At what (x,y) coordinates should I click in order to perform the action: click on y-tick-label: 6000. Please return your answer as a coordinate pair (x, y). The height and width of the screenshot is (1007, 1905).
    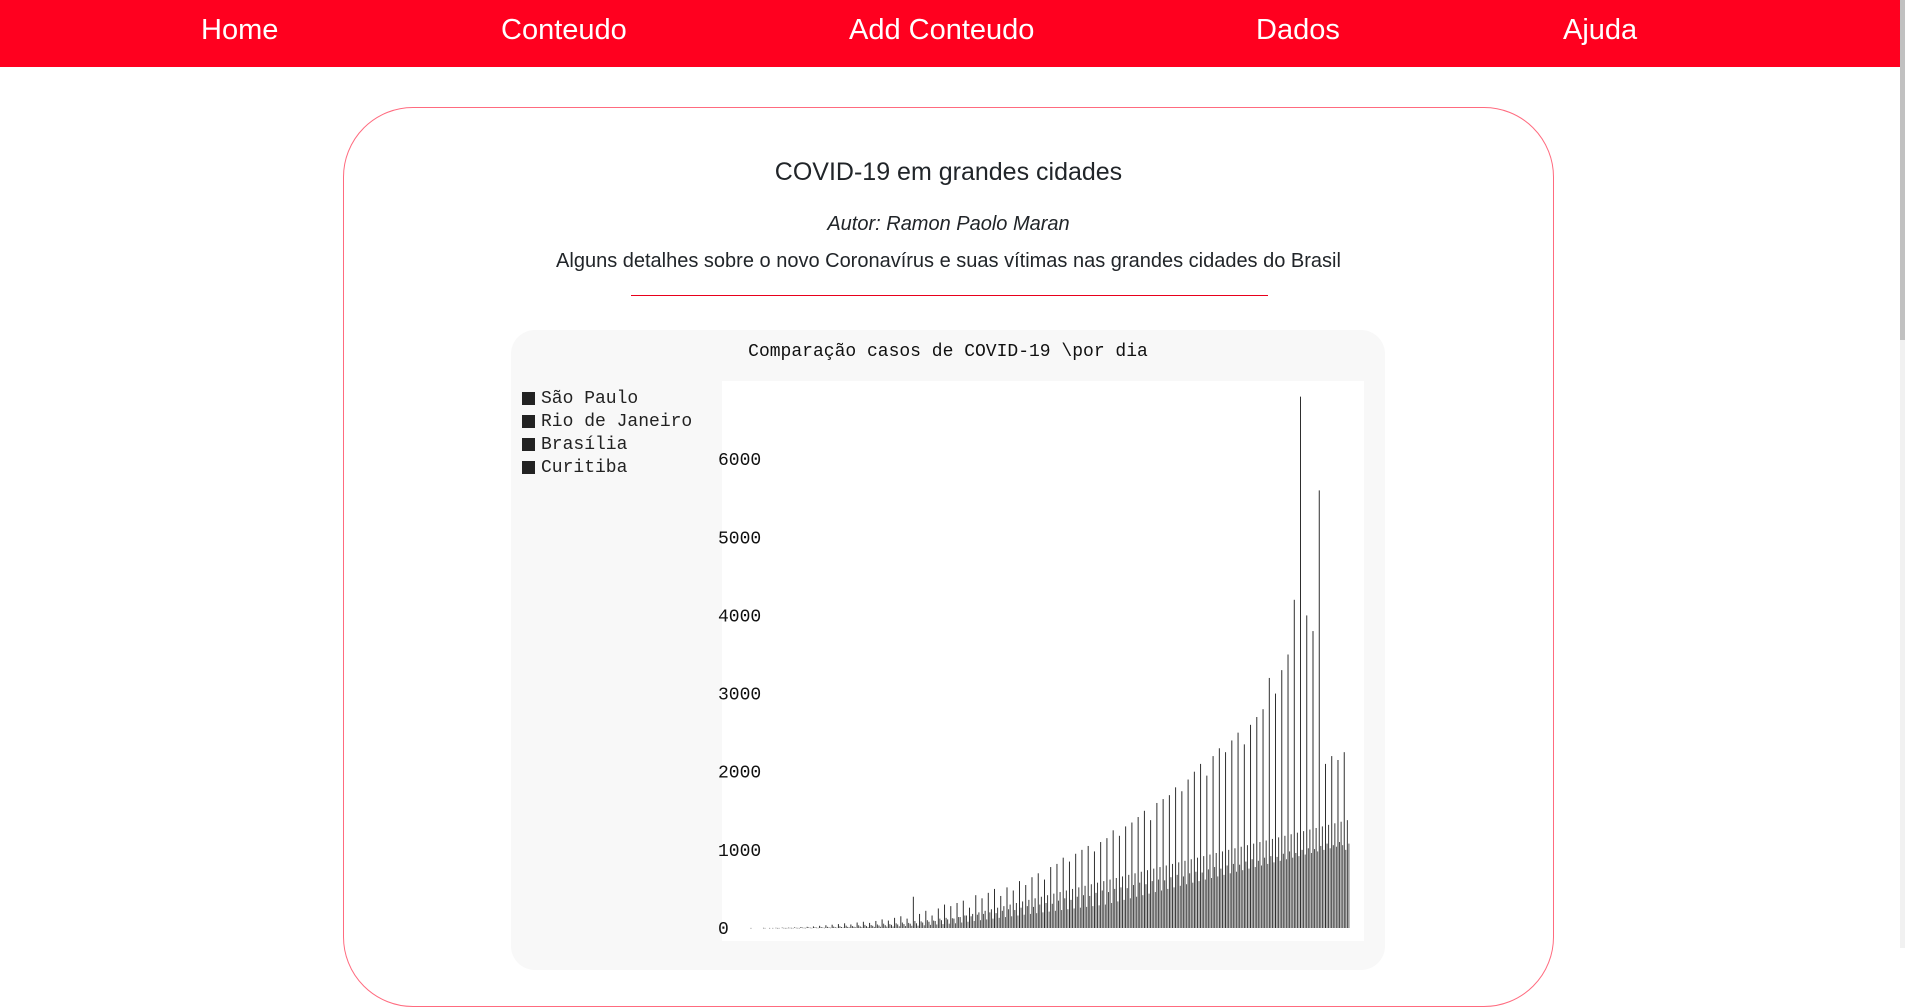
    Looking at the image, I should click on (739, 461).